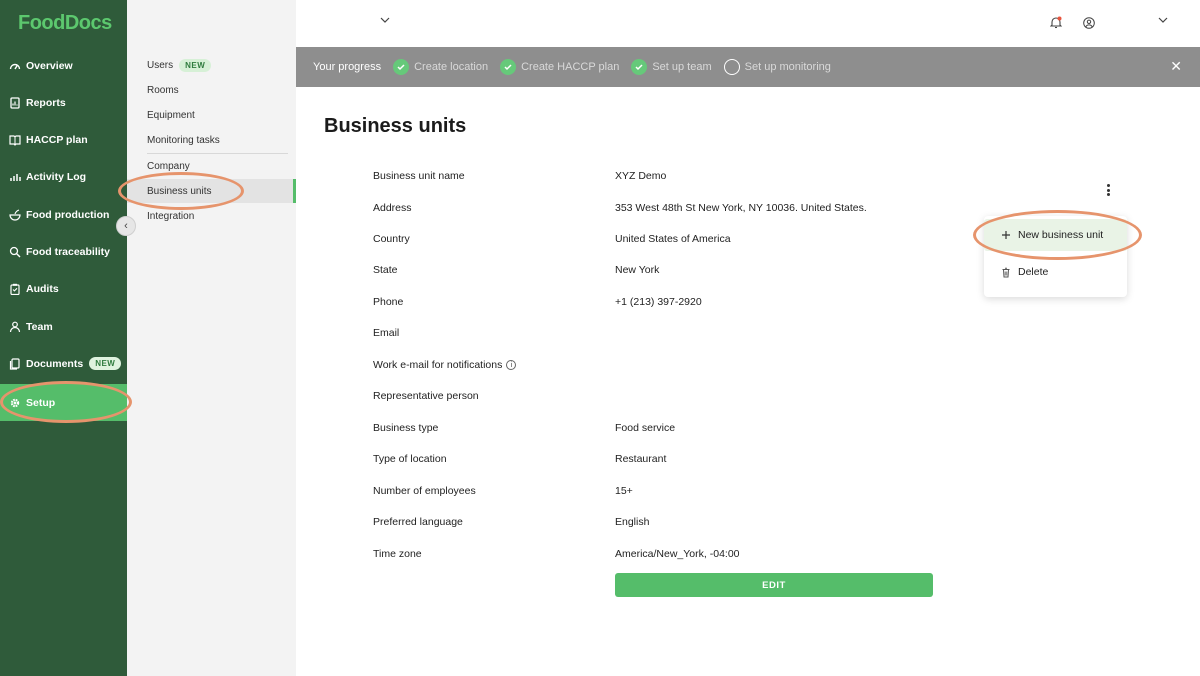 The height and width of the screenshot is (676, 1200). I want to click on subnav-item-users: Users NEW, so click(211, 65).